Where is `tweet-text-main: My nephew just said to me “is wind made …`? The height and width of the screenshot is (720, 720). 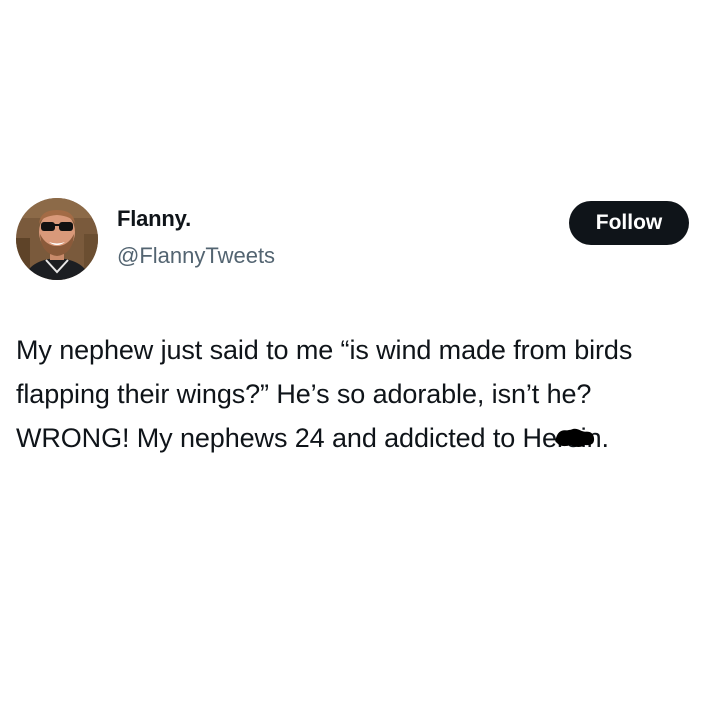 tweet-text-main: My nephew just said to me “is wind made … is located at coordinates (324, 394).